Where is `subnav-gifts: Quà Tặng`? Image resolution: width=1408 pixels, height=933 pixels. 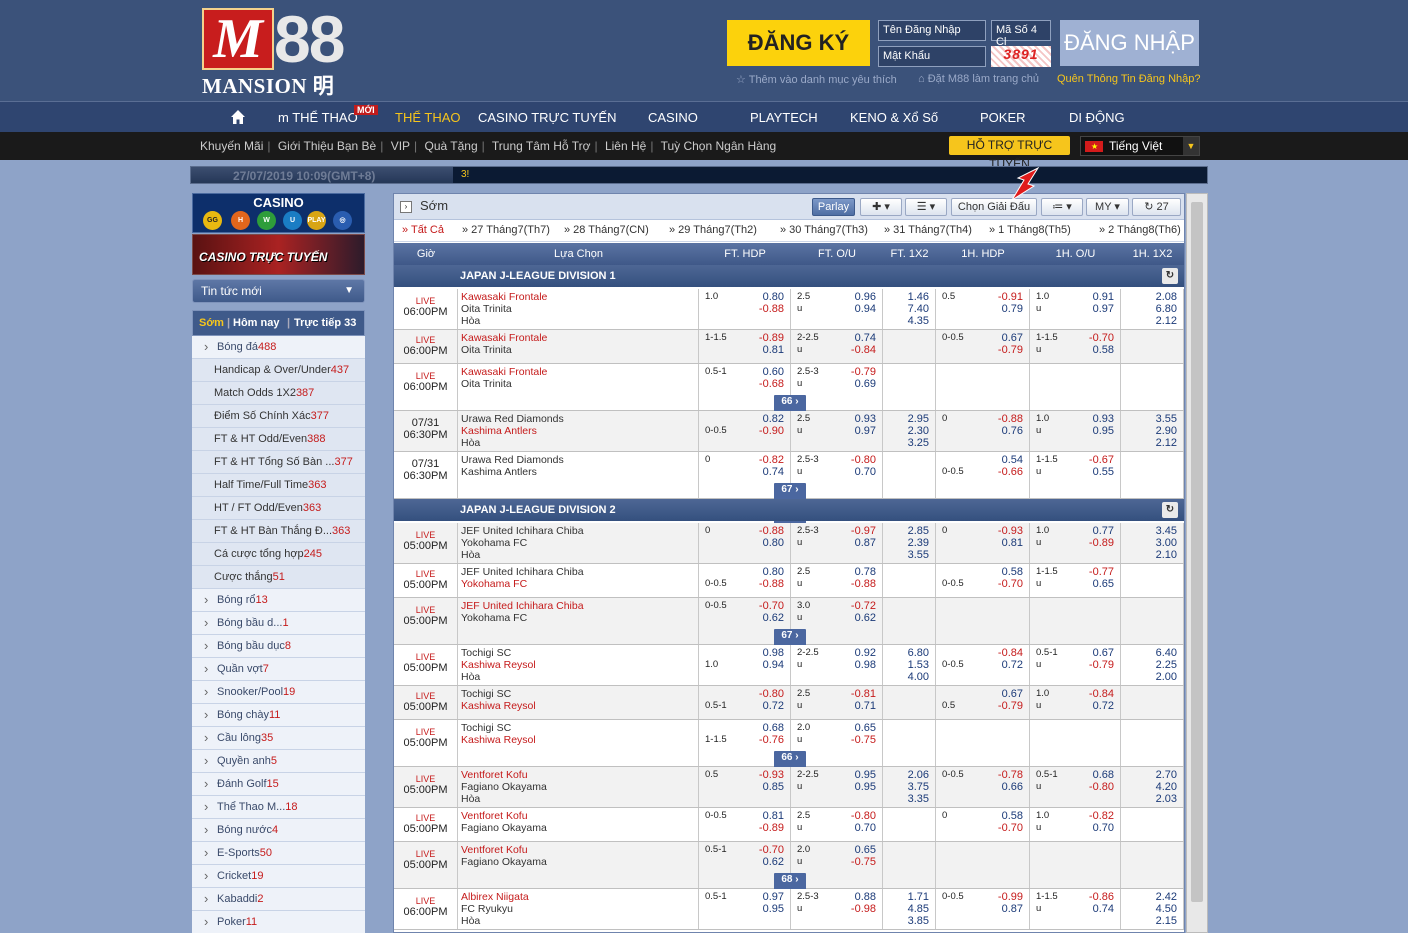
subnav-gifts: Quà Tặng is located at coordinates (451, 146).